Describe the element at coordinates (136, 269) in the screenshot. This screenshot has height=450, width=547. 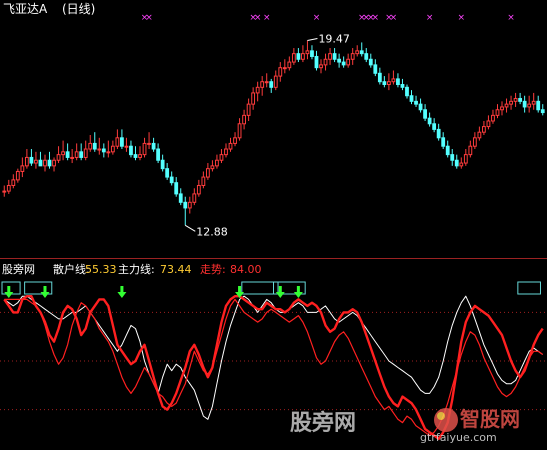
I see `main-line-label: 主力线:` at that location.